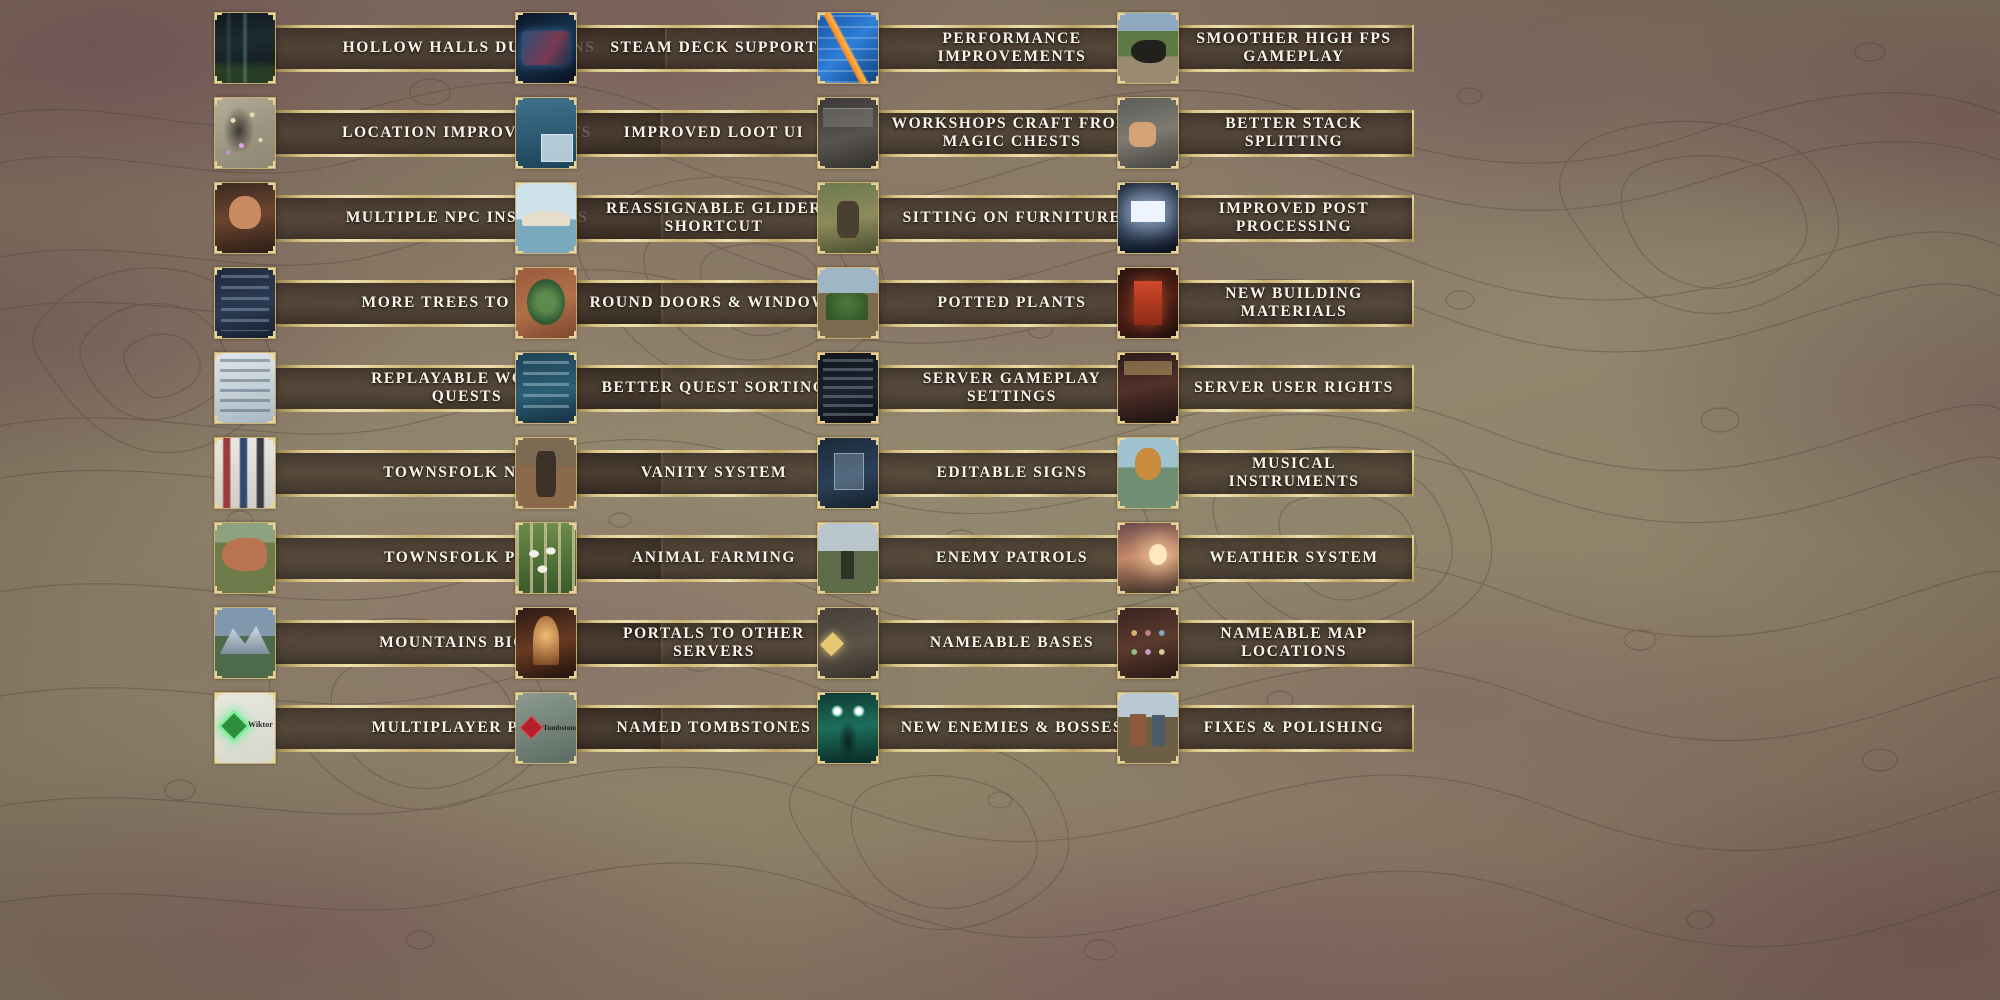  What do you see at coordinates (715, 558) in the screenshot?
I see `feature-label-bar-animal-farming: ANIMAL FARMING` at bounding box center [715, 558].